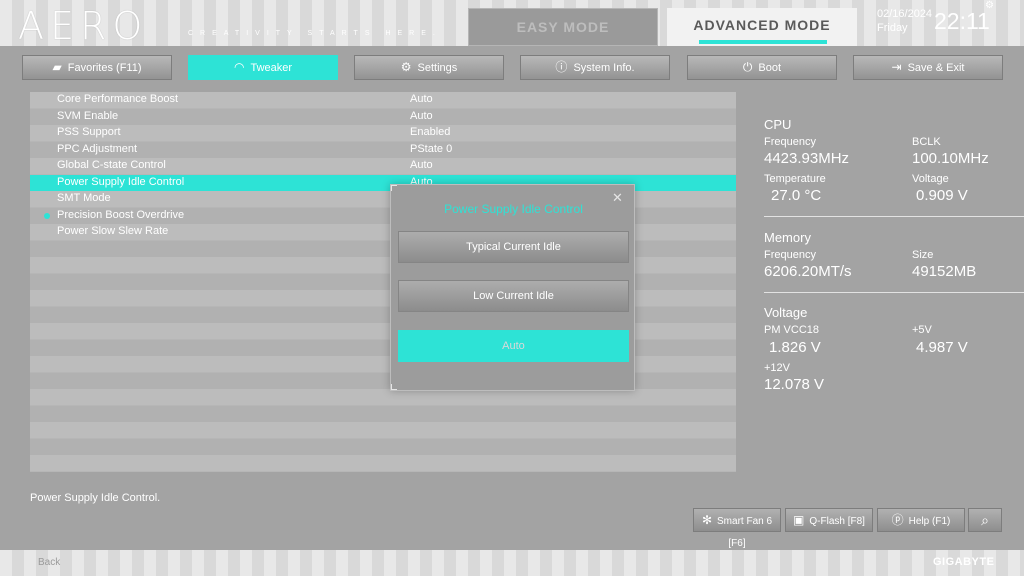  What do you see at coordinates (792, 330) in the screenshot?
I see `pm-vcc18-label: PM VCC18` at bounding box center [792, 330].